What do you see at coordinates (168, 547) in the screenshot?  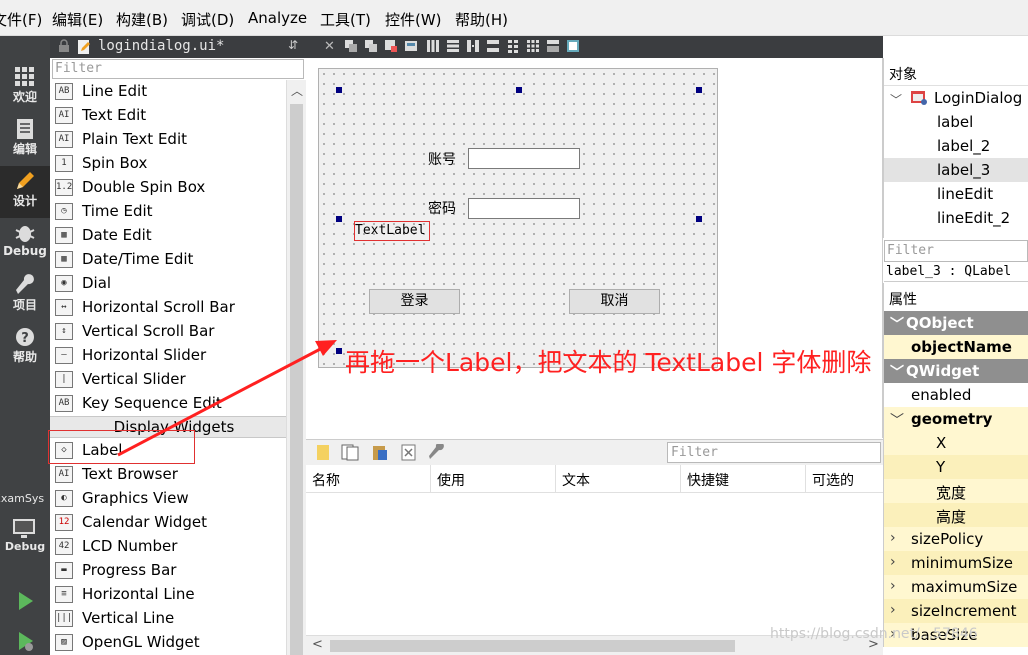 I see `widget-lcd-number: 42 LCD Number` at bounding box center [168, 547].